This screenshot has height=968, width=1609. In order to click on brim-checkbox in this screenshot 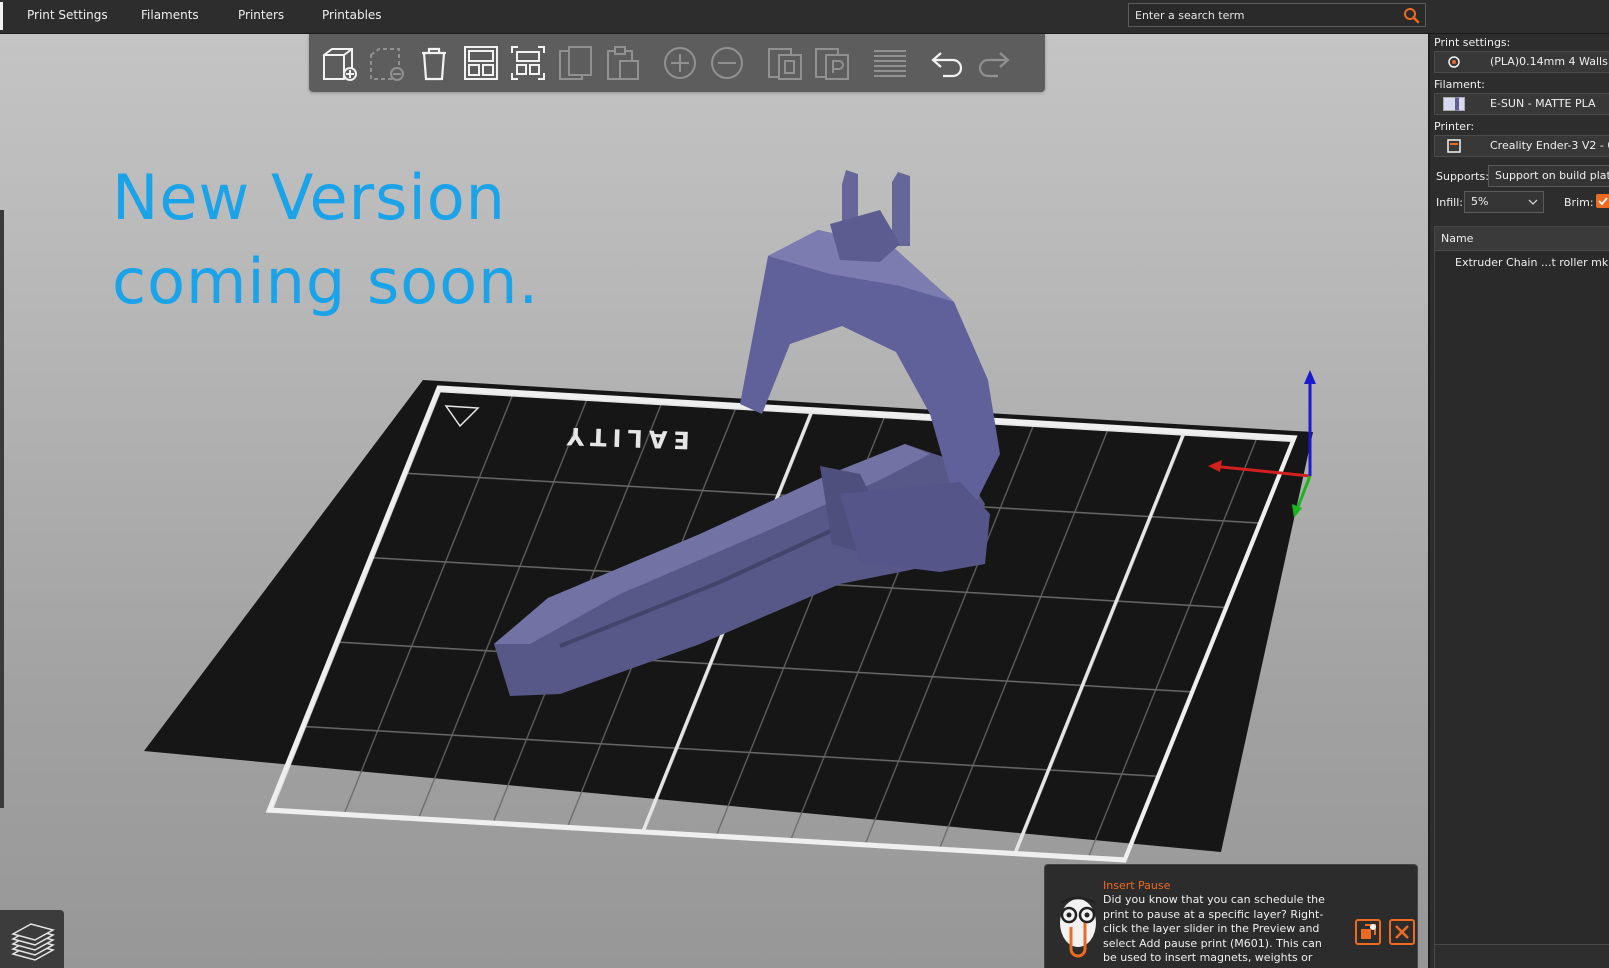, I will do `click(1602, 201)`.